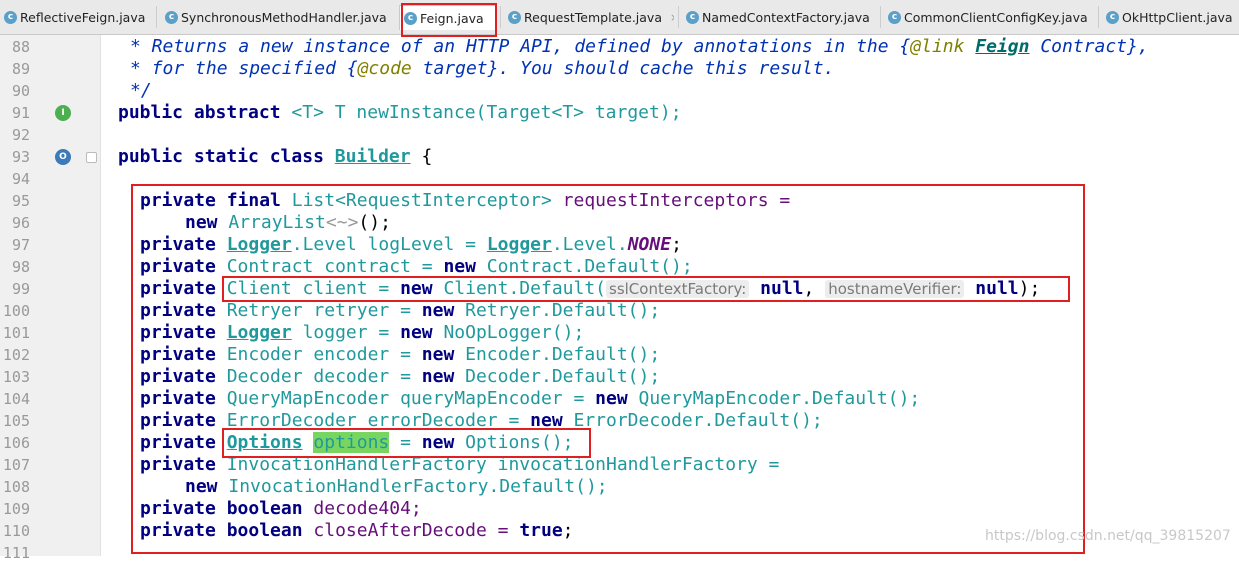 The image size is (1239, 564). What do you see at coordinates (63, 157) in the screenshot?
I see `subclass-icon: O` at bounding box center [63, 157].